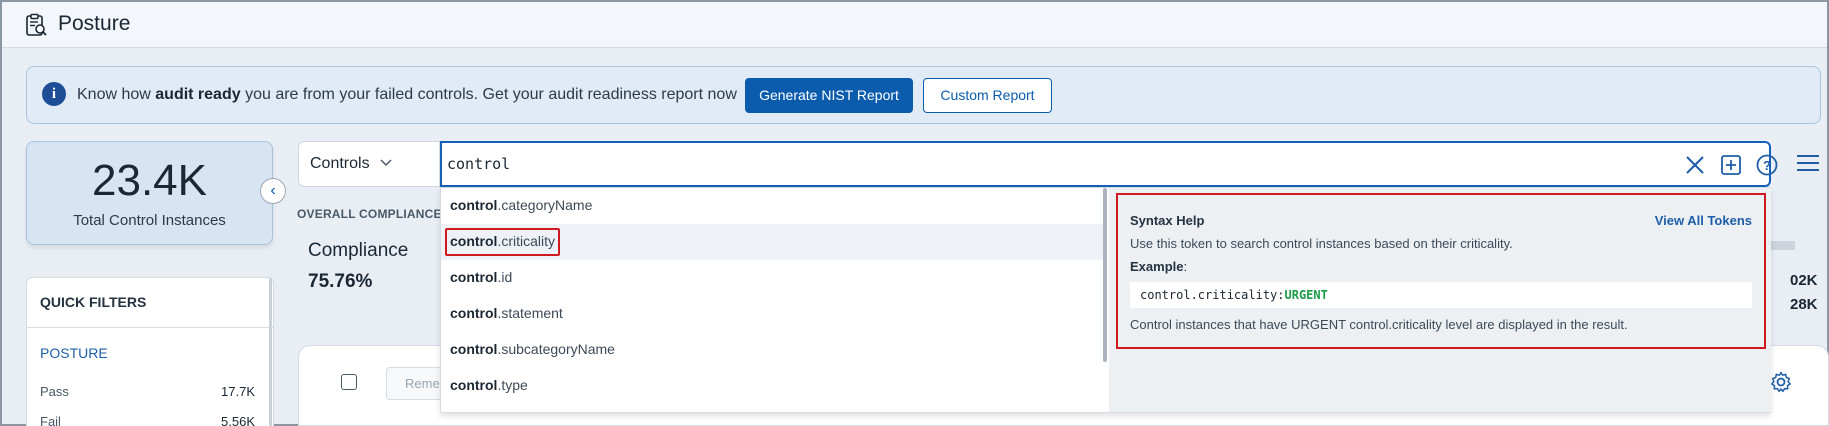  What do you see at coordinates (774, 350) in the screenshot?
I see `suggestion-item: control.subcategoryName` at bounding box center [774, 350].